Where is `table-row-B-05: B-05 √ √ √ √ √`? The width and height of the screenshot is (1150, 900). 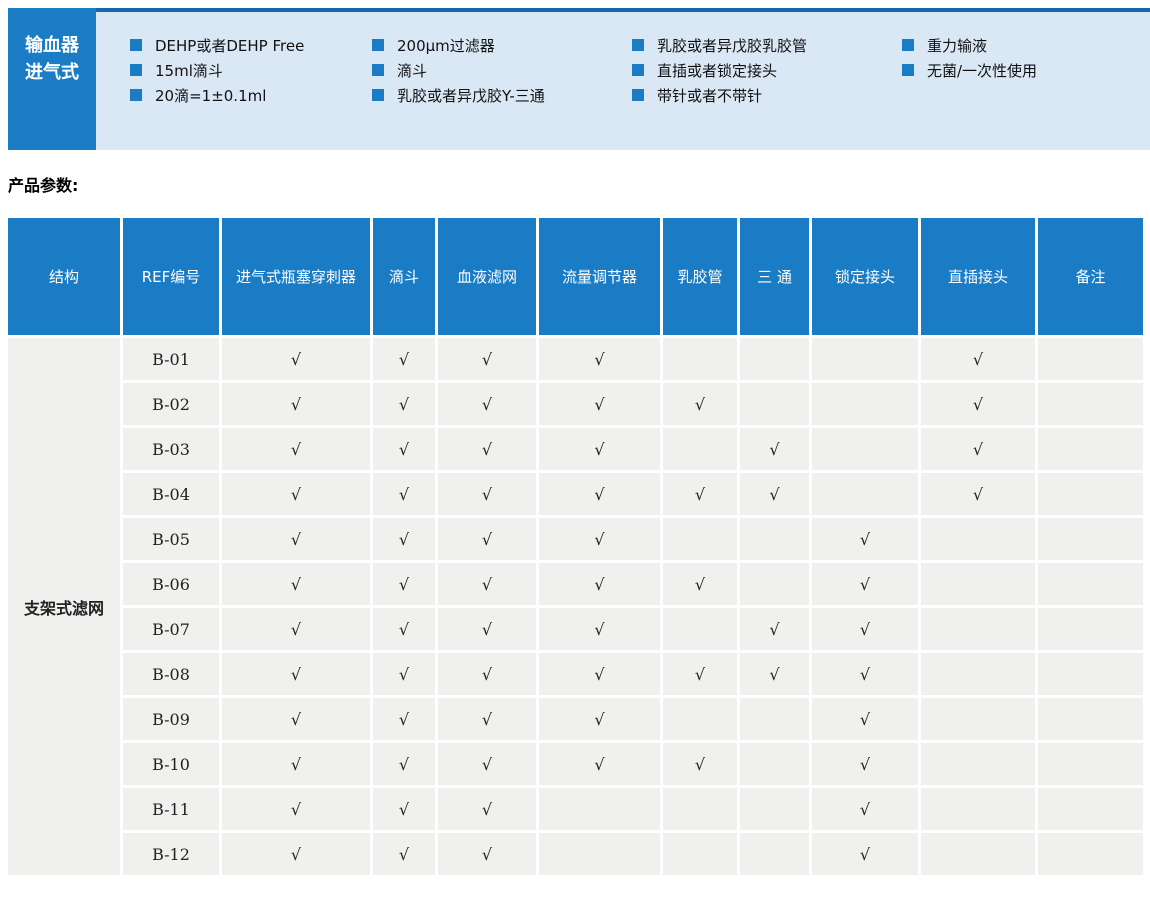
table-row-B-05: B-05 √ √ √ √ √ is located at coordinates (575, 540).